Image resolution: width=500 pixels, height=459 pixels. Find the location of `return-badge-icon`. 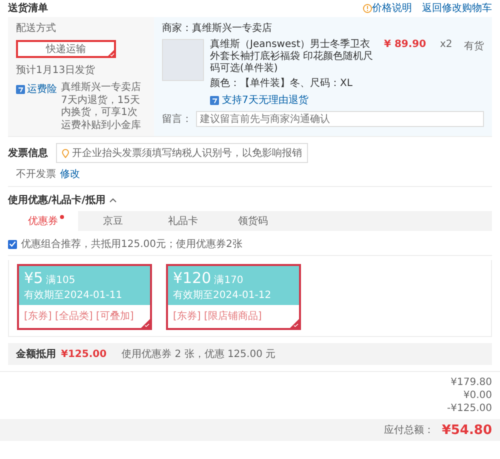

return-badge-icon is located at coordinates (214, 100).